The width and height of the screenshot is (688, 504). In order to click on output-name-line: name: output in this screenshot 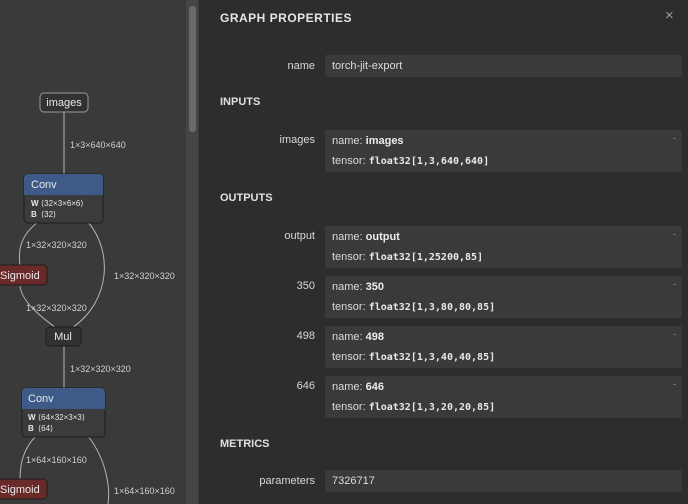, I will do `click(366, 237)`.